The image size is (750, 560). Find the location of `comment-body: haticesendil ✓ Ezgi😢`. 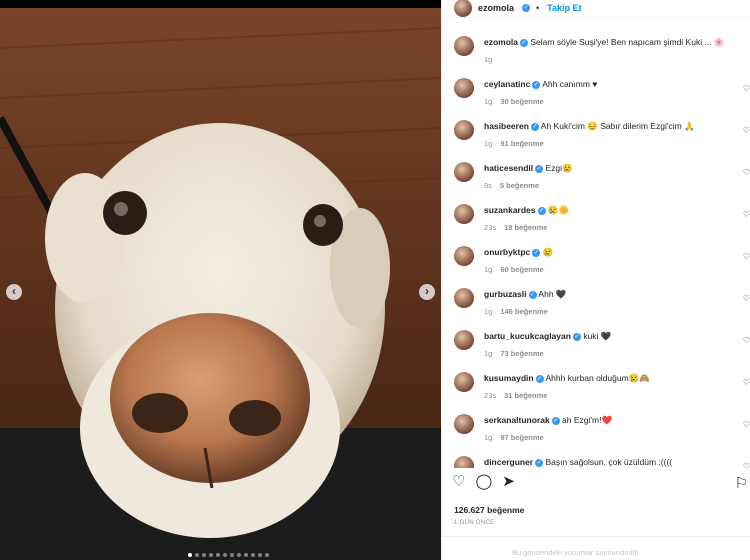

comment-body: haticesendil ✓ Ezgi😢 is located at coordinates (528, 168).